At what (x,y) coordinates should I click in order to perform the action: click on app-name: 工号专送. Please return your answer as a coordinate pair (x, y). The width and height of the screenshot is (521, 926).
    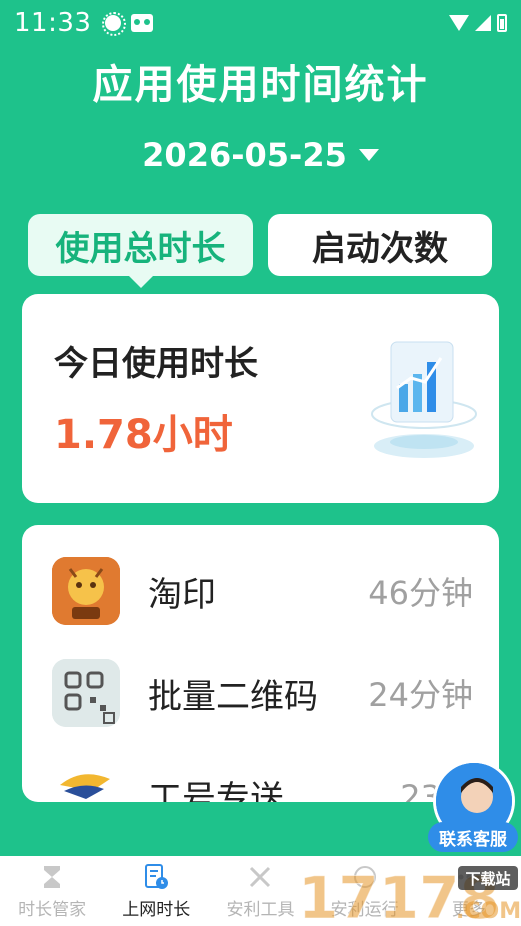
    Looking at the image, I should click on (216, 790).